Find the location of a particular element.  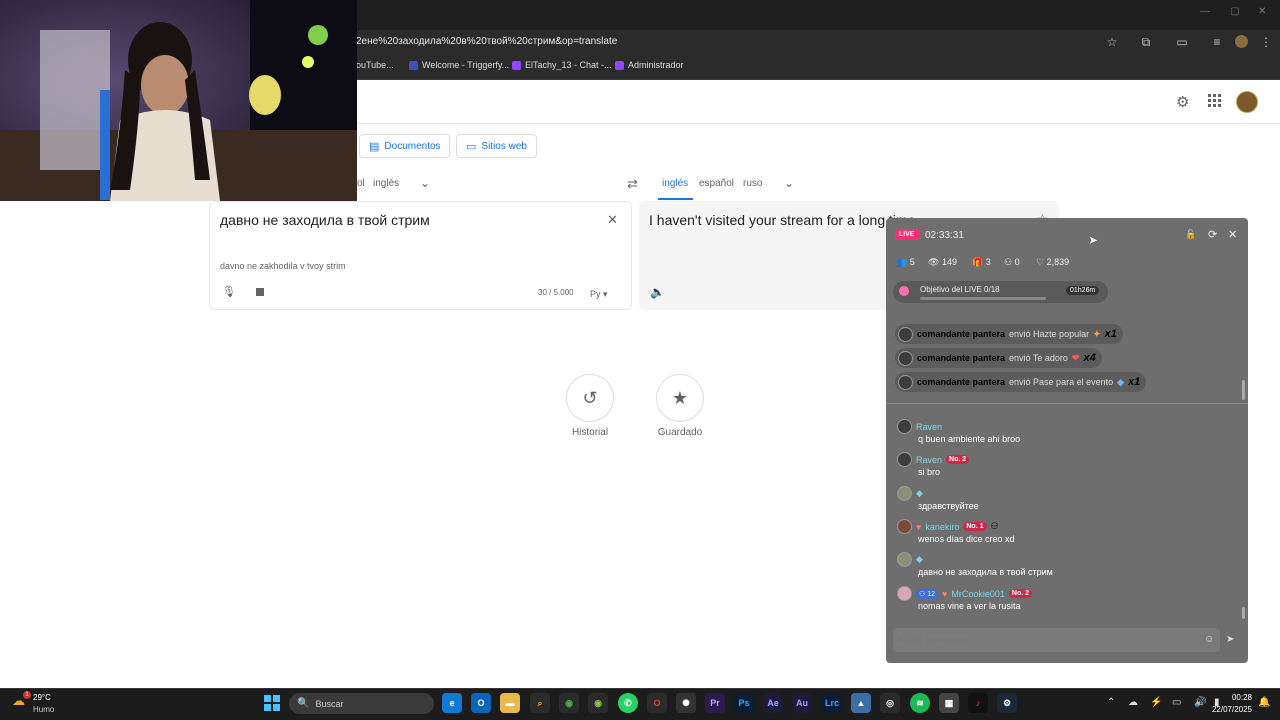

tray-overflow-icon: ⌃ is located at coordinates (1111, 702).